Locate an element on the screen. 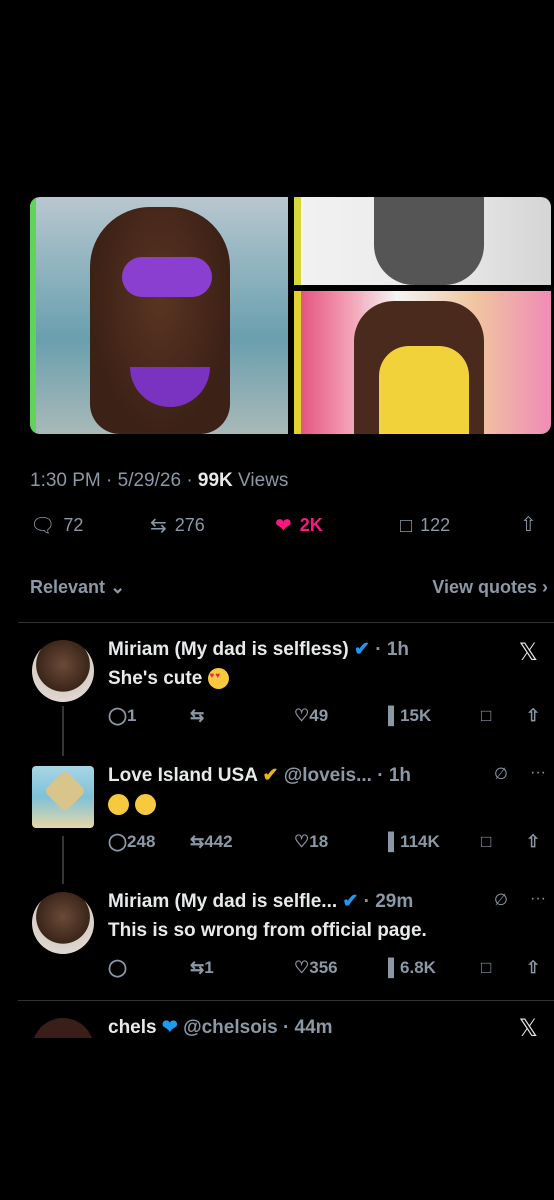 Image resolution: width=554 pixels, height=1200 pixels. reply-button: ◯ 1 is located at coordinates (122, 716).